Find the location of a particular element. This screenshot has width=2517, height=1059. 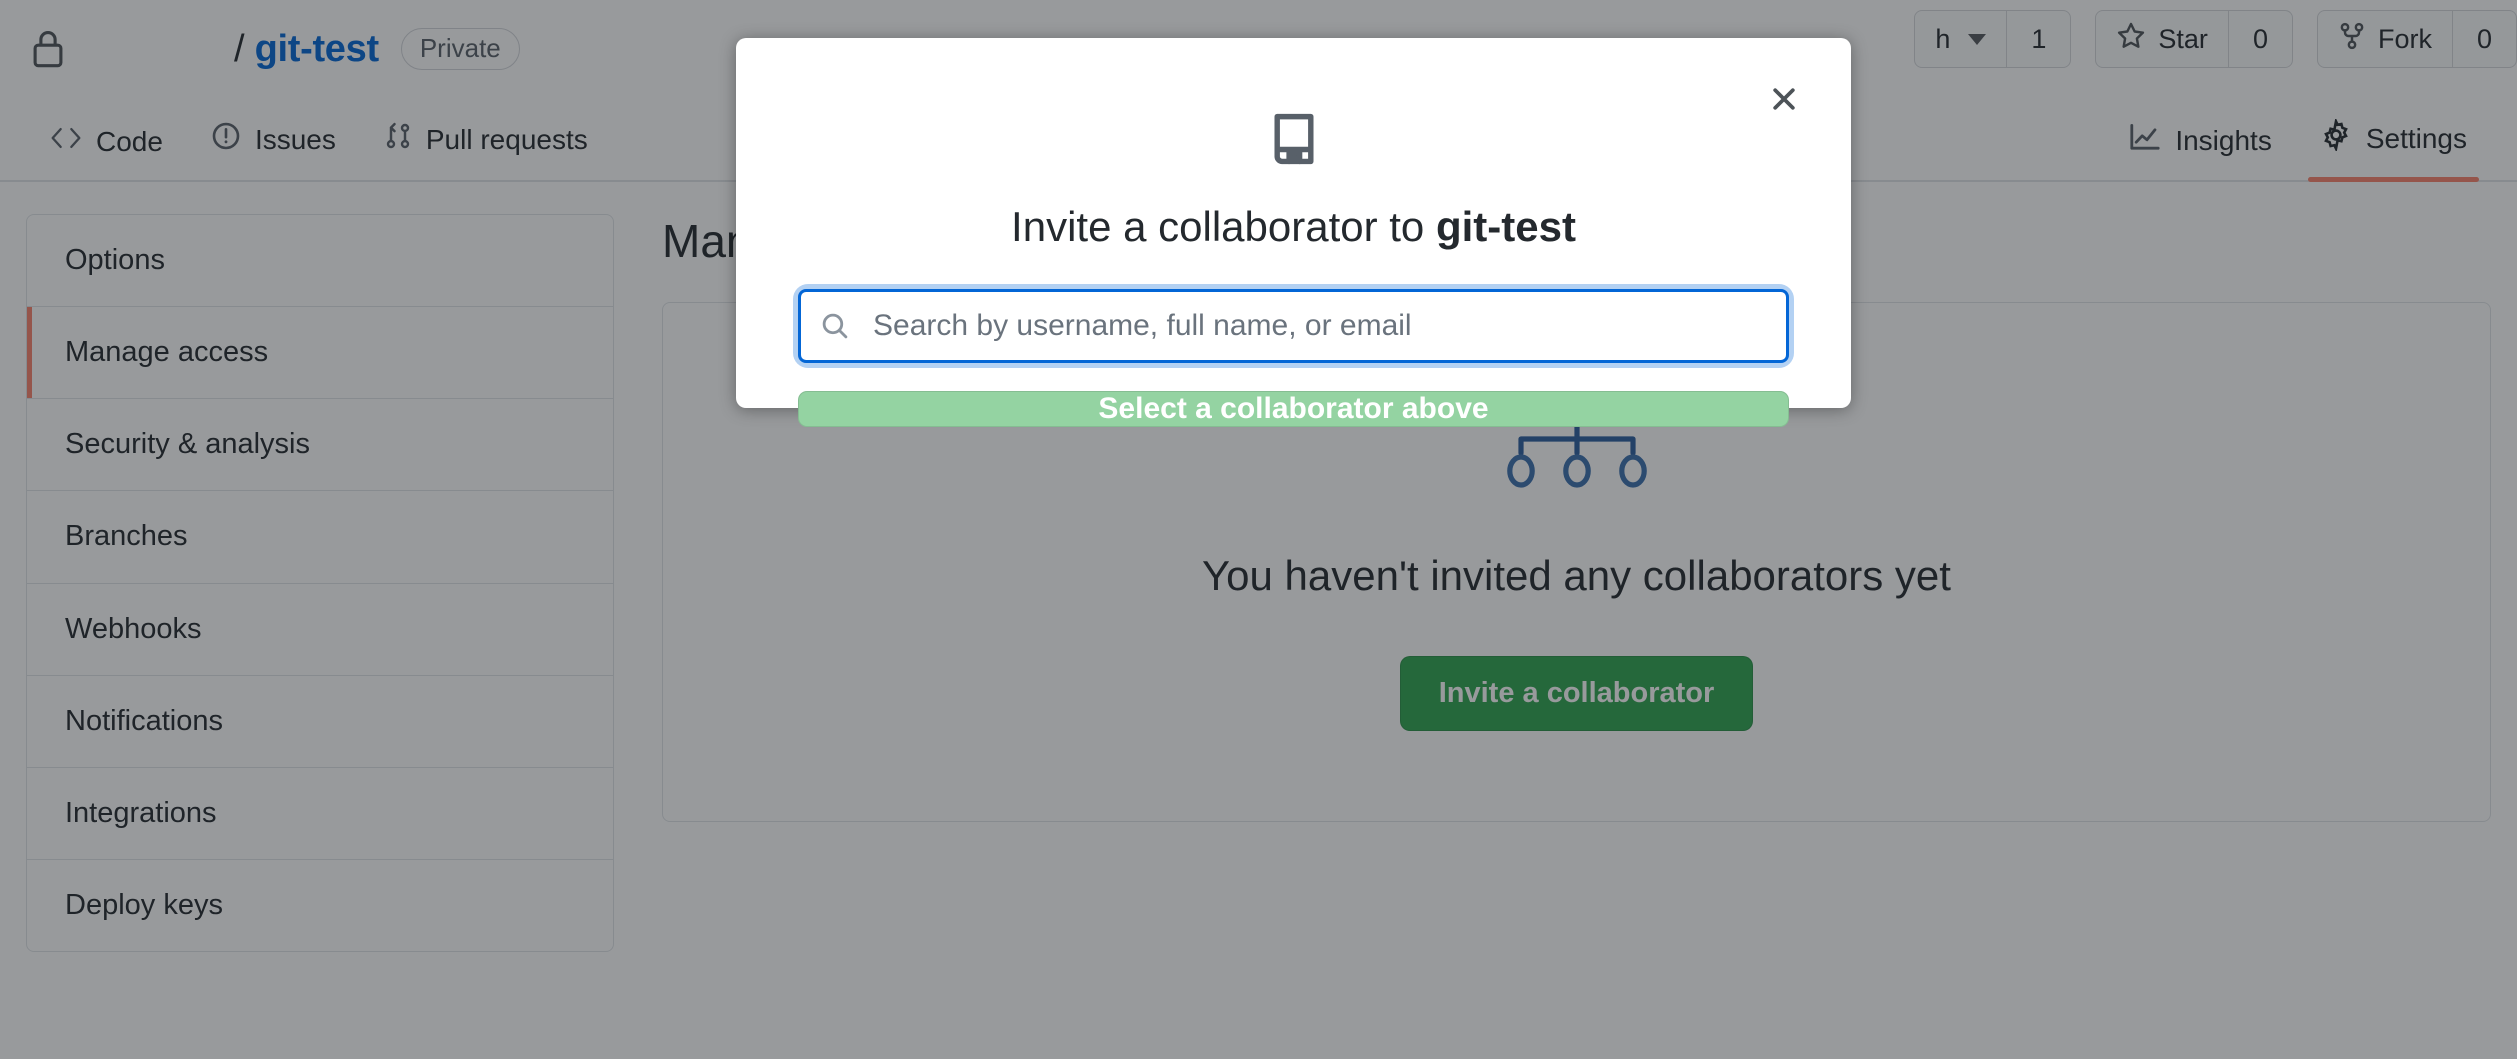

close-icon is located at coordinates (1784, 99).